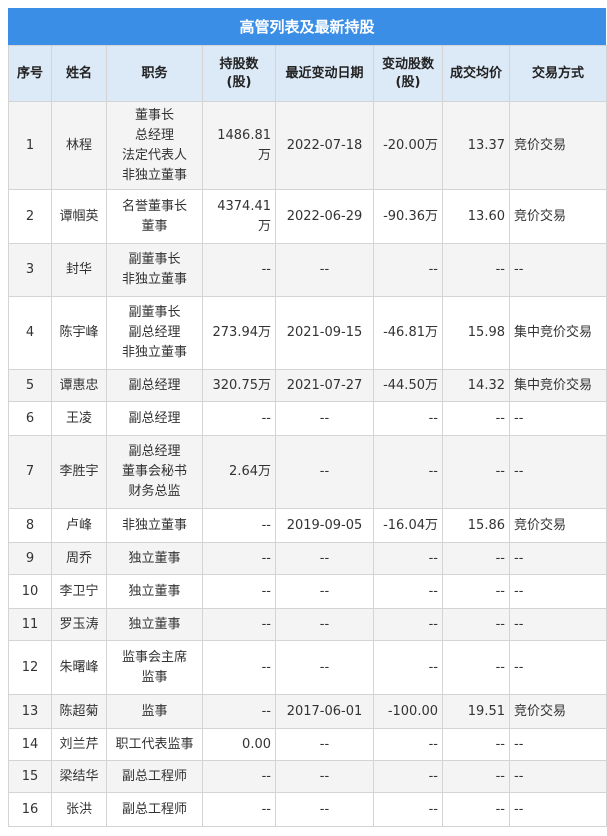 The image size is (607, 836). I want to click on cell-shares: 273.94万, so click(239, 333).